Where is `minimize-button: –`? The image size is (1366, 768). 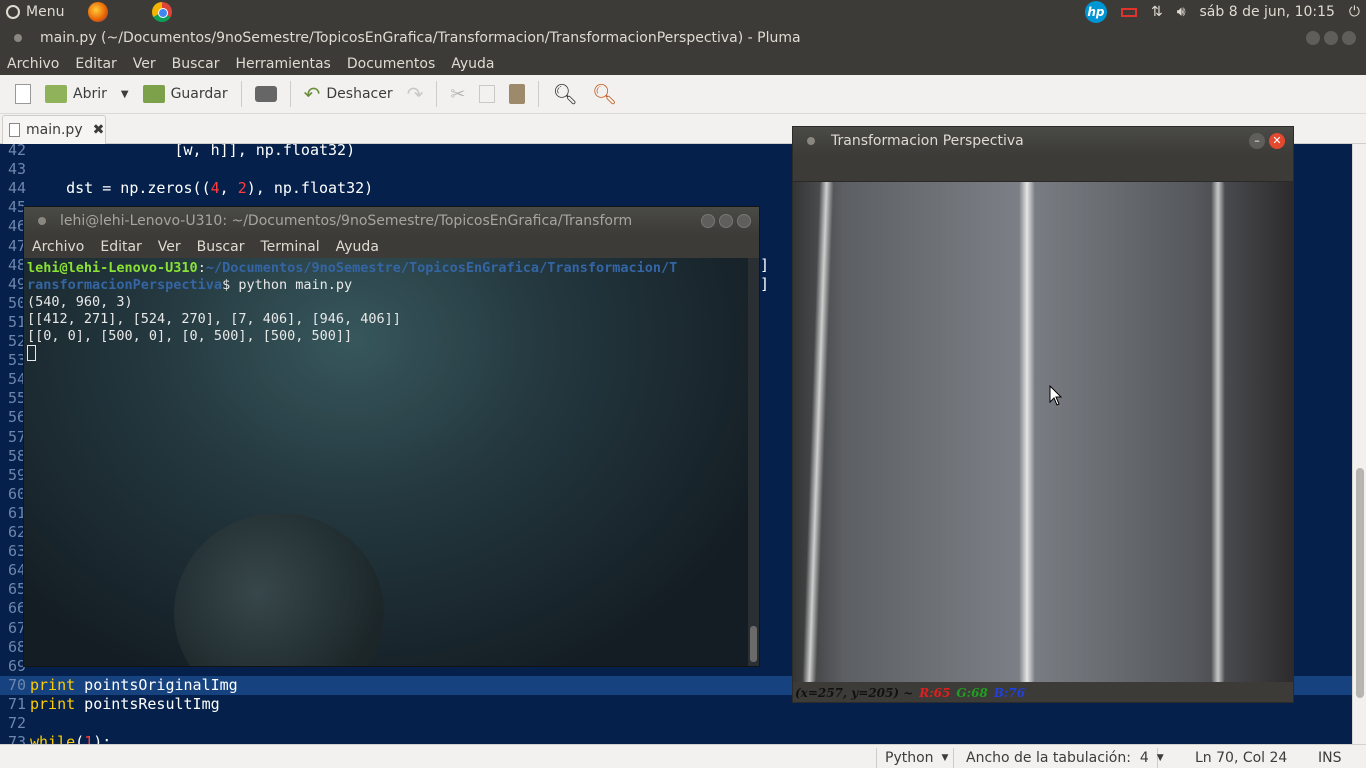
minimize-button: – is located at coordinates (1257, 141).